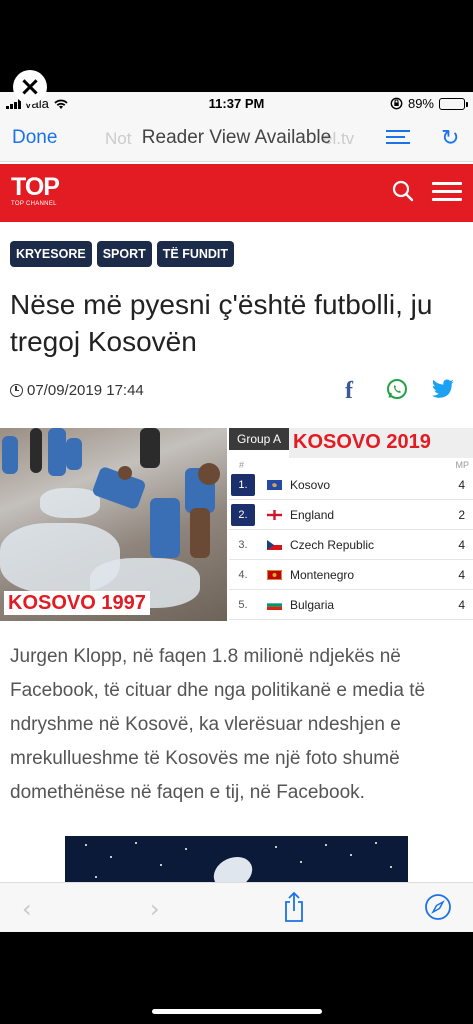 This screenshot has width=473, height=1024. Describe the element at coordinates (259, 439) in the screenshot. I see `group-label: Group A` at that location.